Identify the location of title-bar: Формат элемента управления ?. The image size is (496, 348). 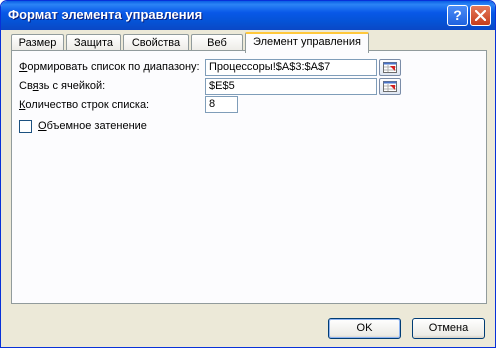
(248, 15).